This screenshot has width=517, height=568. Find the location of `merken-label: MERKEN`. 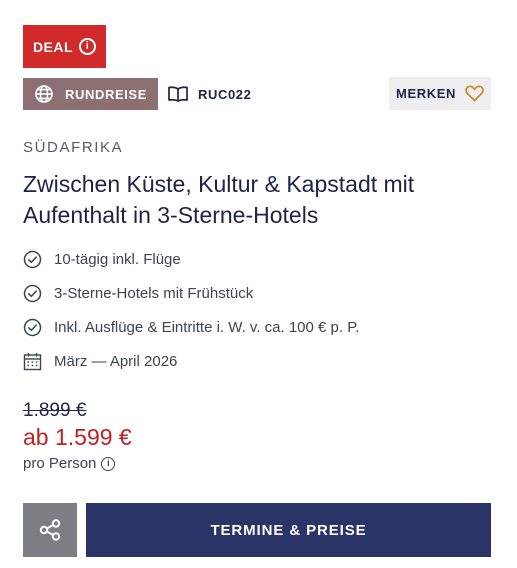

merken-label: MERKEN is located at coordinates (426, 93).